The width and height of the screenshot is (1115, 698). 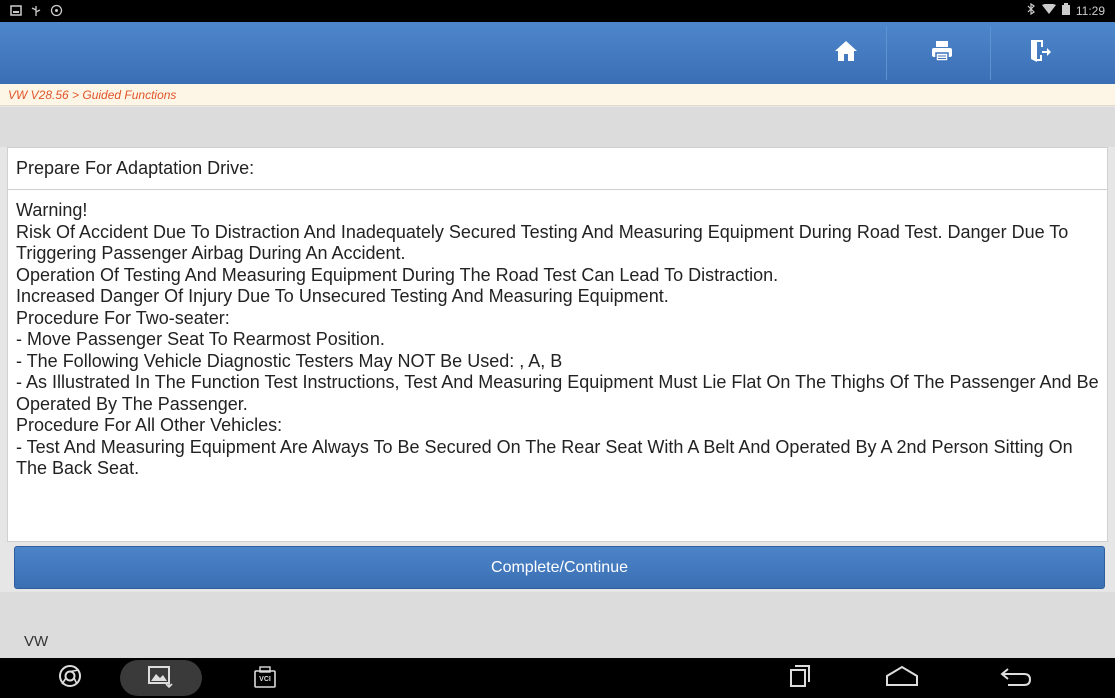 I want to click on wifi-icon, so click(x=1048, y=10).